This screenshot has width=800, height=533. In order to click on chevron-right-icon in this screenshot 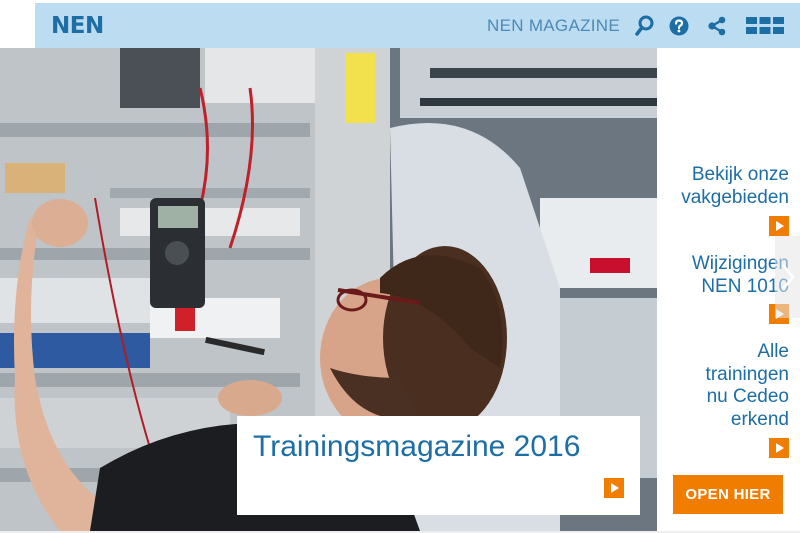, I will do `click(788, 277)`.